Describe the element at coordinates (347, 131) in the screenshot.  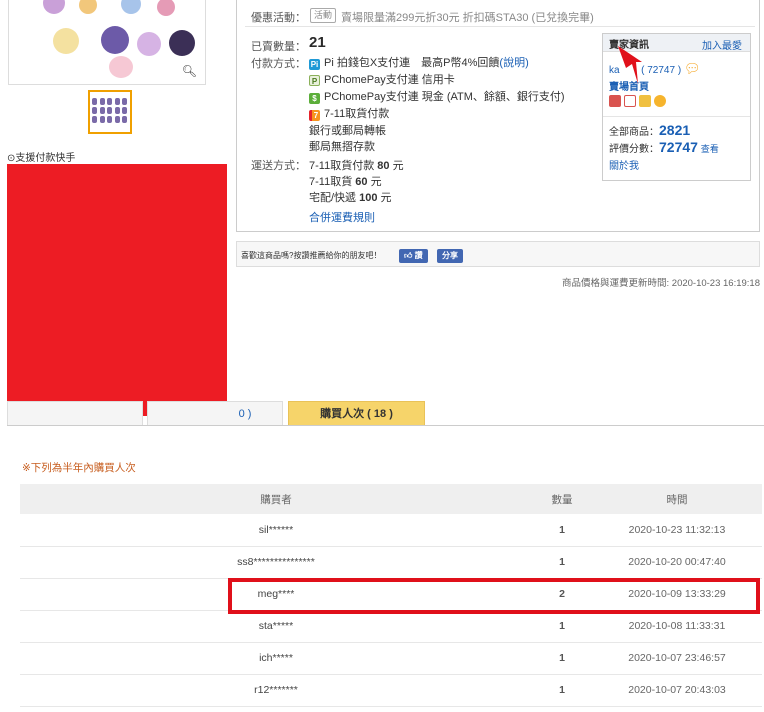
I see `payment-item: 銀行或郵局轉帳` at that location.